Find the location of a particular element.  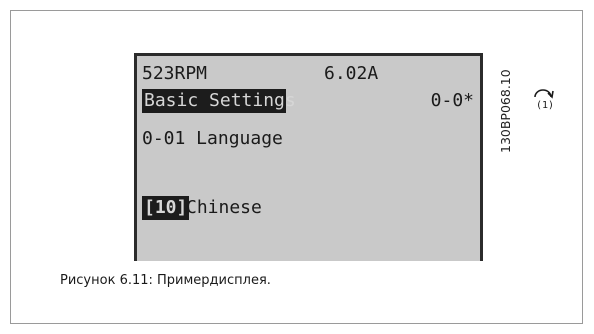

selected-value-label: Chinese is located at coordinates (224, 207).